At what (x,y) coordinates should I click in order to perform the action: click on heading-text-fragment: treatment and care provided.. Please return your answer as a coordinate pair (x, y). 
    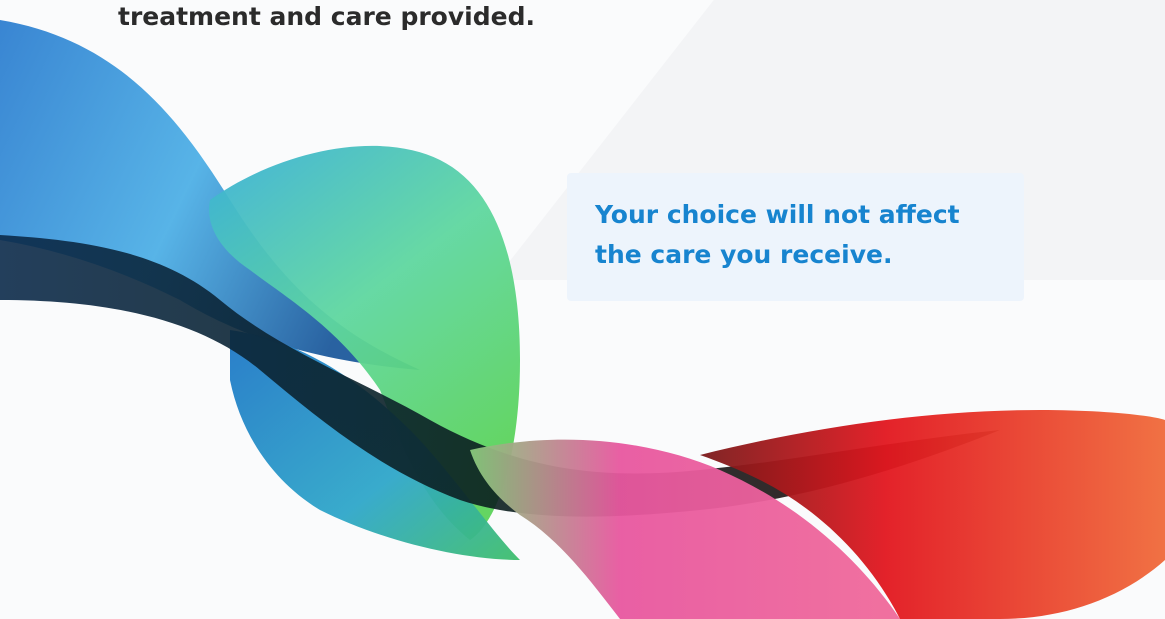
    Looking at the image, I should click on (326, 16).